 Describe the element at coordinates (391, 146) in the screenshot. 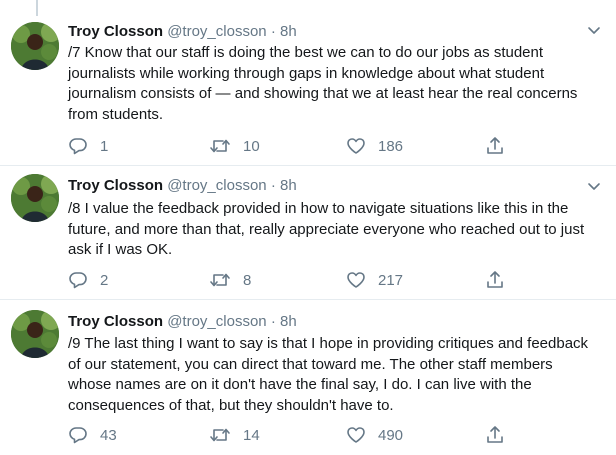

I see `like-count: 186` at that location.